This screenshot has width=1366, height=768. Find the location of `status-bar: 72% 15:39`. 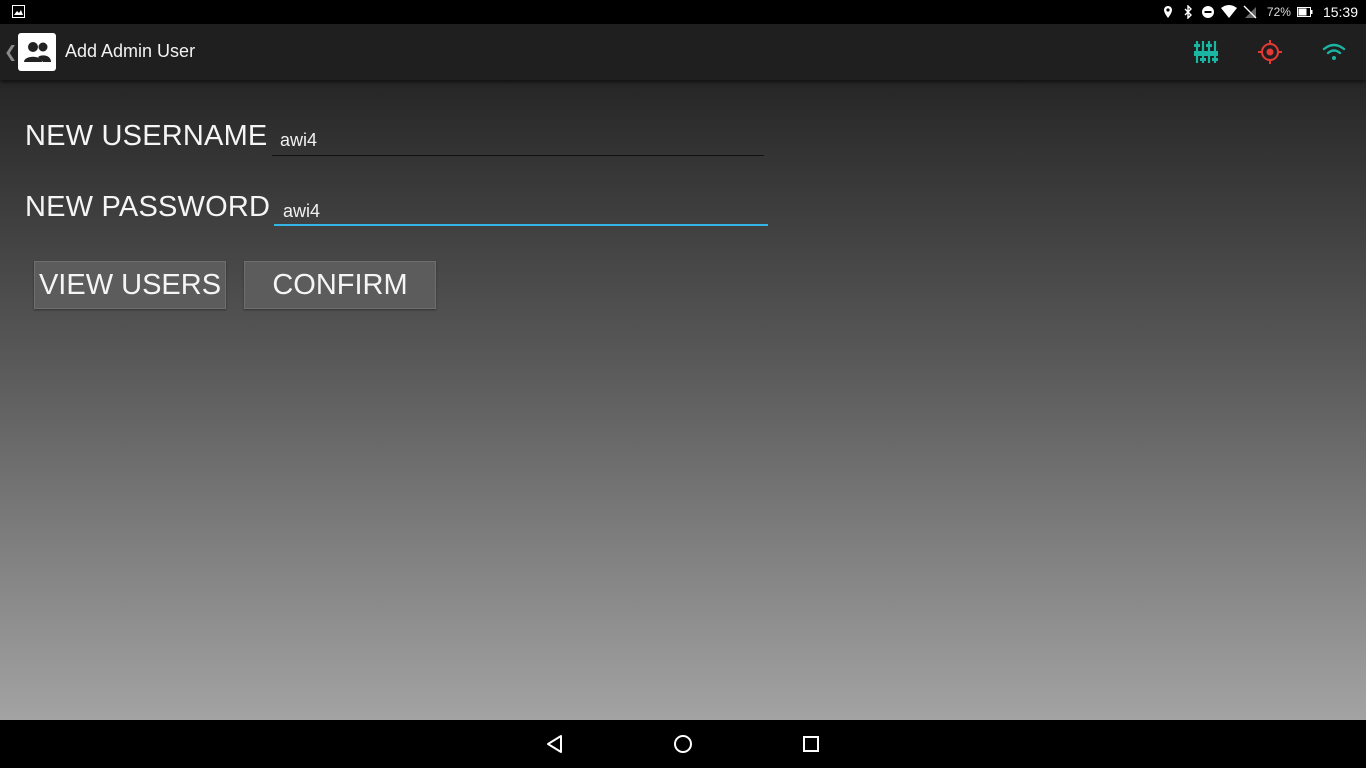

status-bar: 72% 15:39 is located at coordinates (683, 12).